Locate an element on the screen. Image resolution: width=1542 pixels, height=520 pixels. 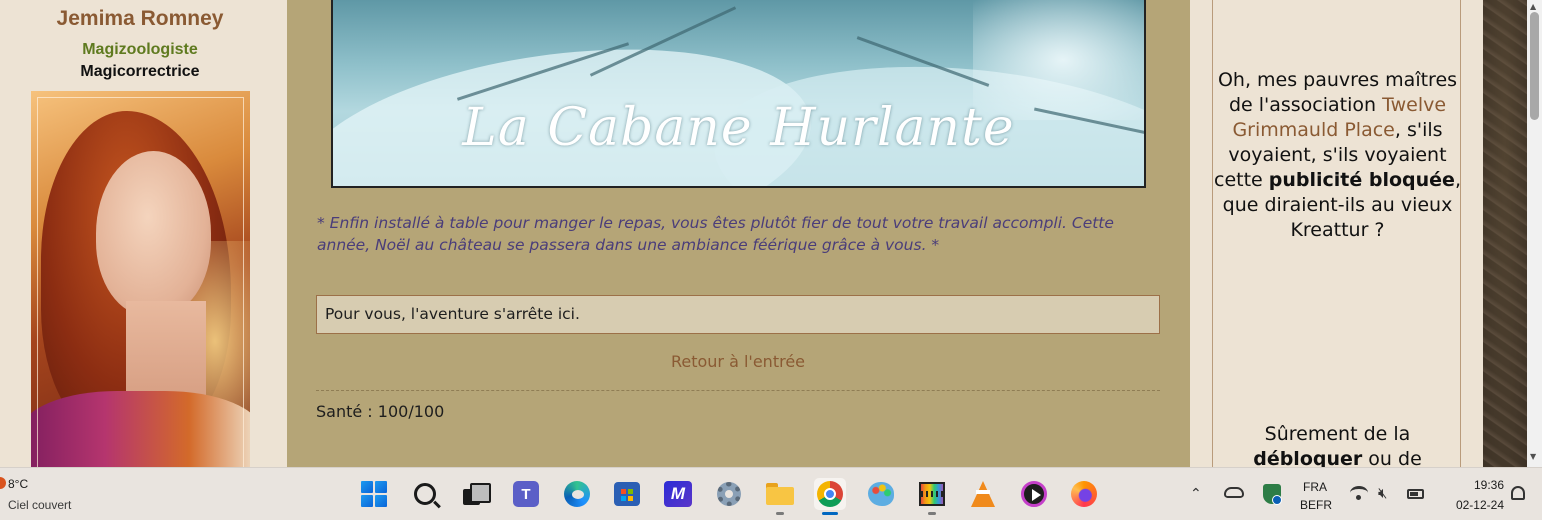
outcome-message: Pour vous, l'aventure s'arrête ici. is located at coordinates (738, 314).